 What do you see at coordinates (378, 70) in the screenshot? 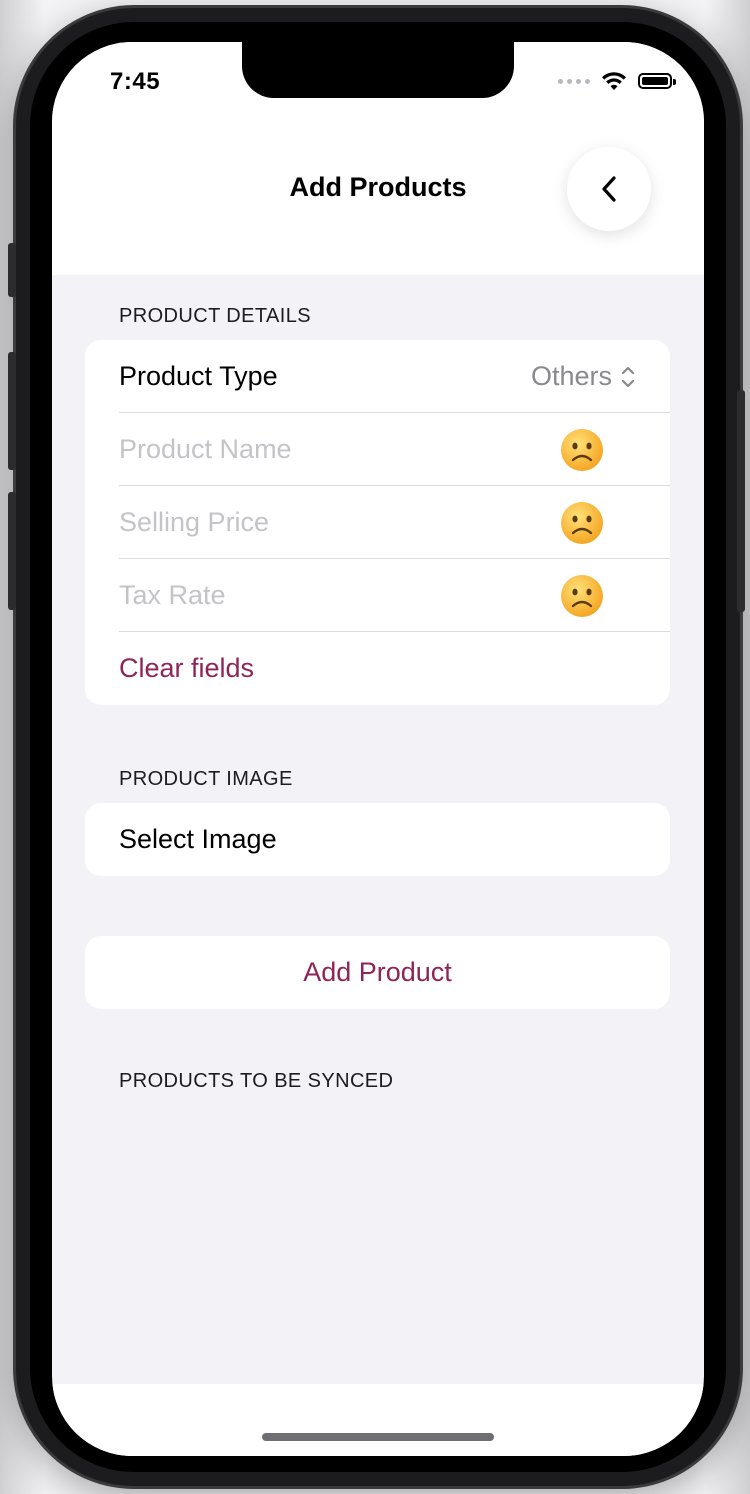
I see `notch` at bounding box center [378, 70].